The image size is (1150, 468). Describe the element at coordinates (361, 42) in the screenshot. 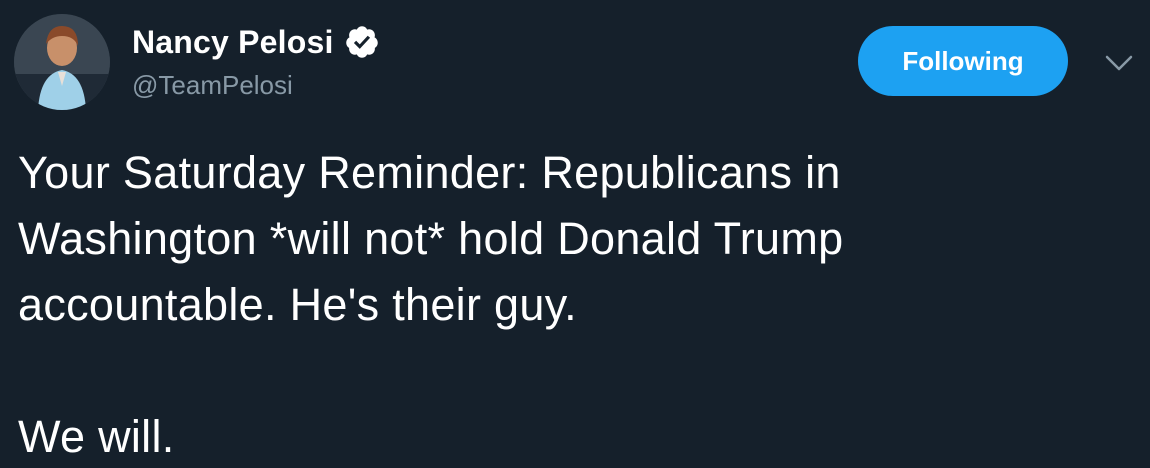

I see `verified-badge-icon` at that location.